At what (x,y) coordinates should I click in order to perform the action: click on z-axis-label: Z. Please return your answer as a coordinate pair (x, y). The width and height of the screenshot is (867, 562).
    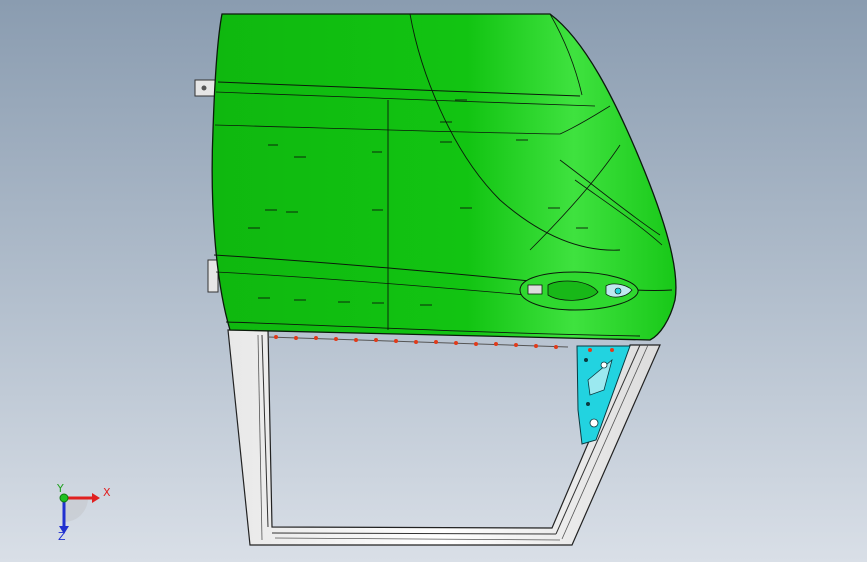
    Looking at the image, I should click on (62, 536).